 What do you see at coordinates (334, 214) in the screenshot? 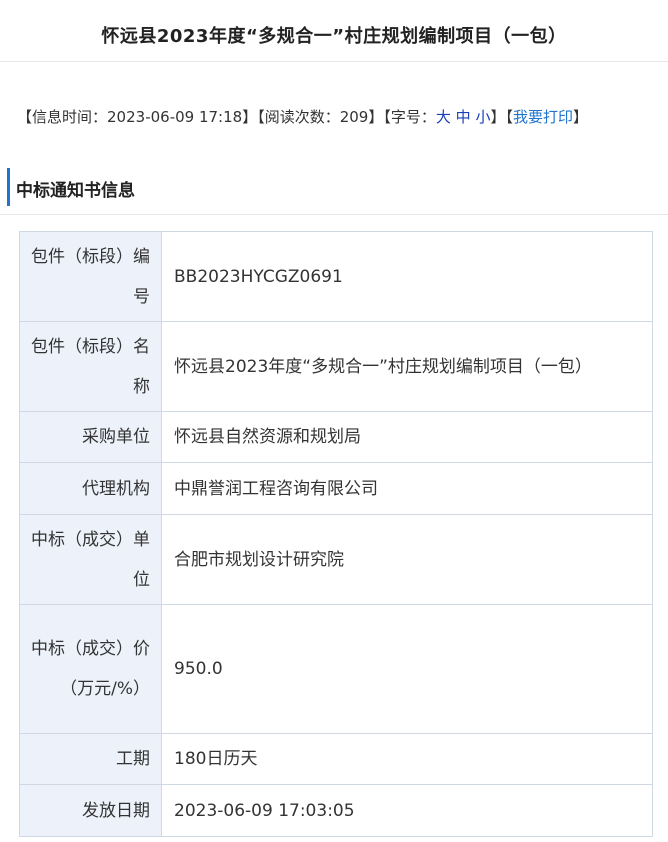
I see `section-divider` at bounding box center [334, 214].